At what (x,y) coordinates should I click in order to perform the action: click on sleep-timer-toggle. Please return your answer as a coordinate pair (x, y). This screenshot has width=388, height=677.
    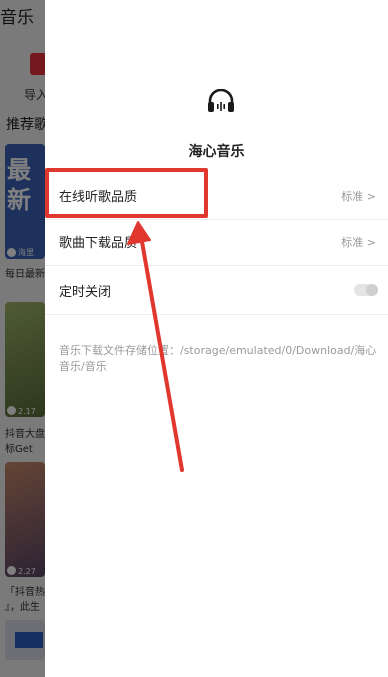
    Looking at the image, I should click on (366, 290).